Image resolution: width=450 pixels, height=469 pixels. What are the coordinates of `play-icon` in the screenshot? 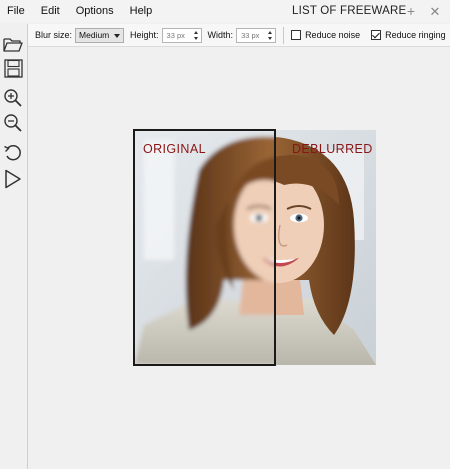 It's located at (13, 179).